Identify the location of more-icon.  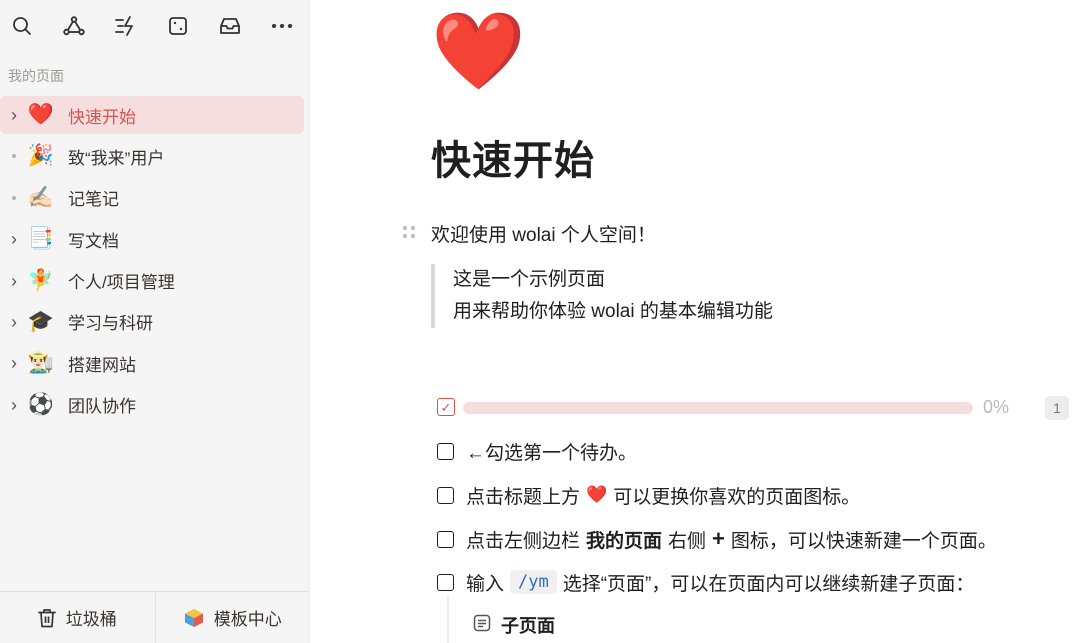
(282, 26).